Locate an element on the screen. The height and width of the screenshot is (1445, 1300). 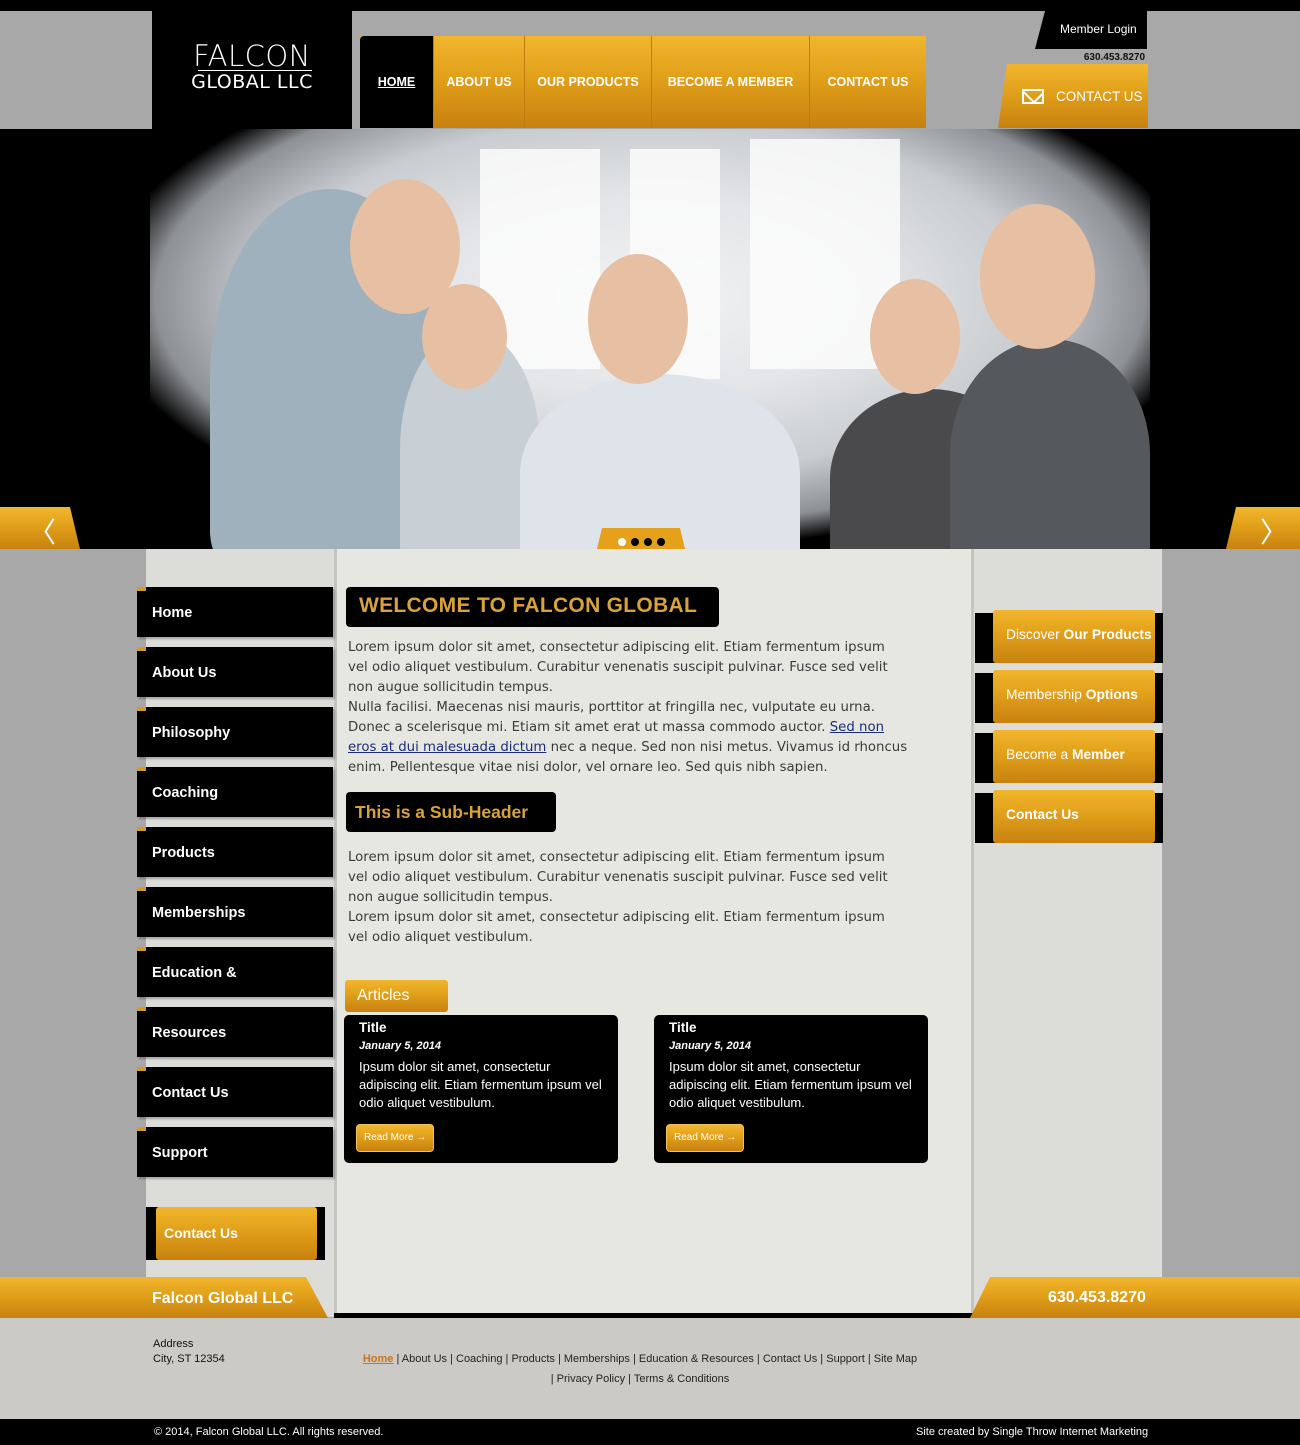
nav-home: HOME is located at coordinates (397, 82).